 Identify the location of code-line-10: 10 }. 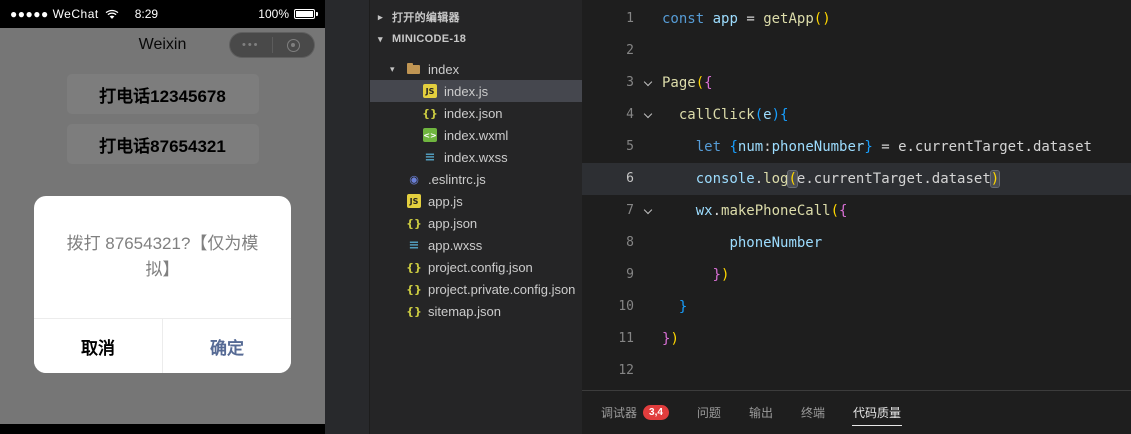
(856, 307).